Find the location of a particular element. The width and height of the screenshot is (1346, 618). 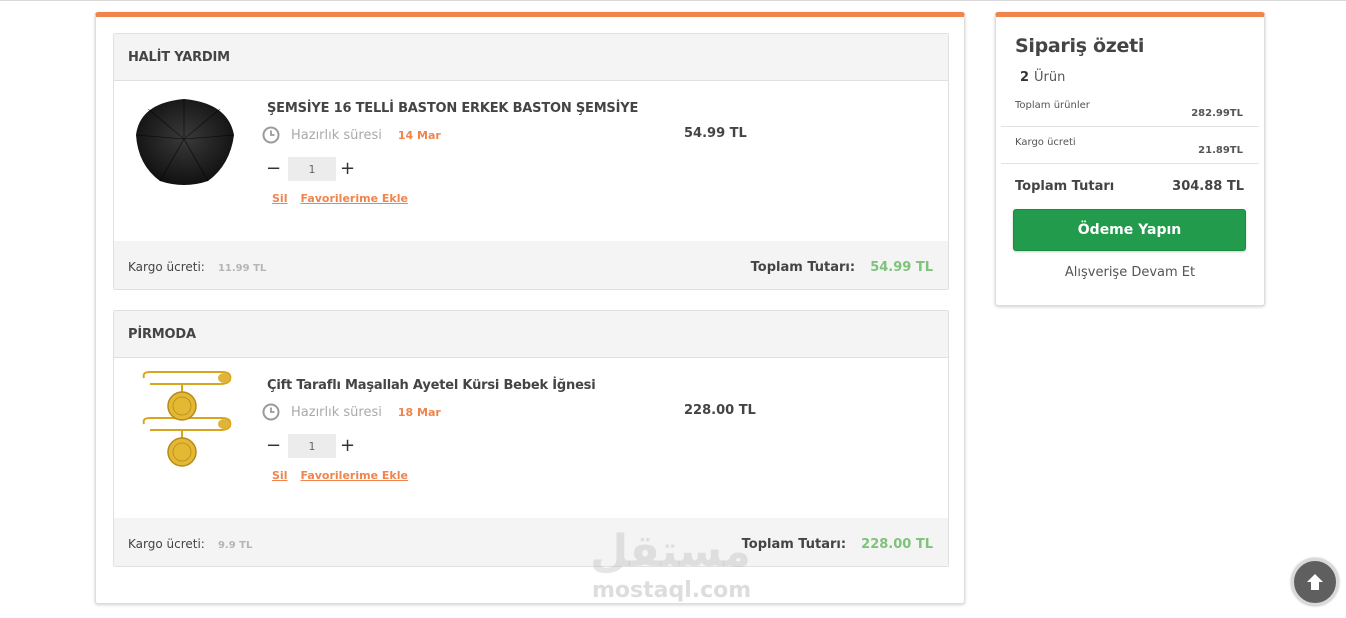

umbrella-image is located at coordinates (184, 141).